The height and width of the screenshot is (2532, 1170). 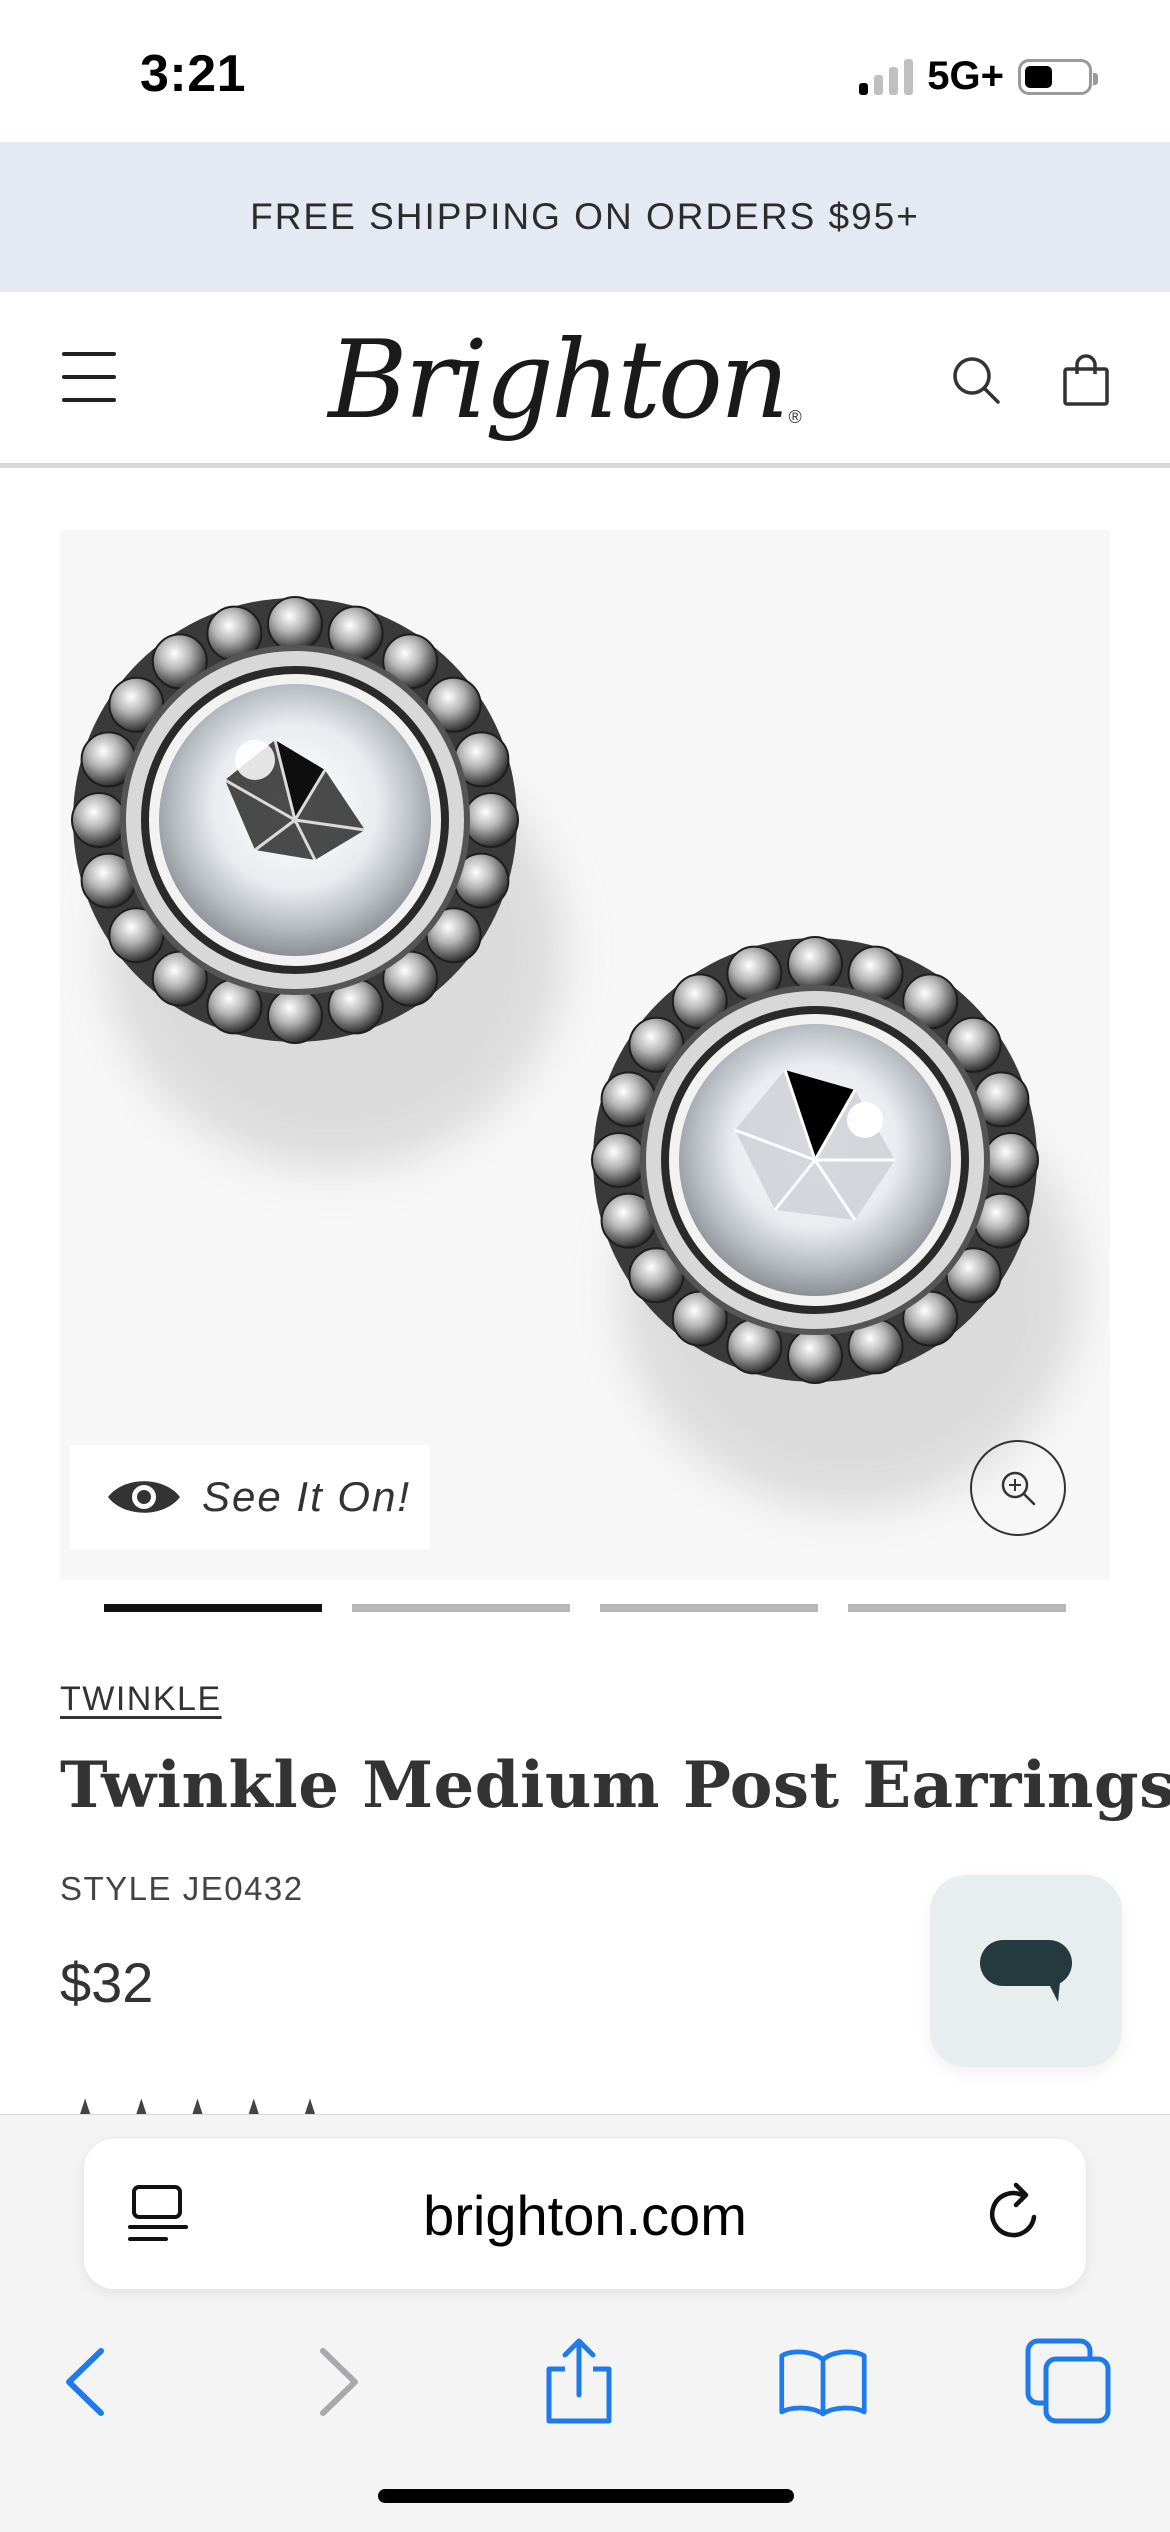 I want to click on bookmarks-icon, so click(x=823, y=2382).